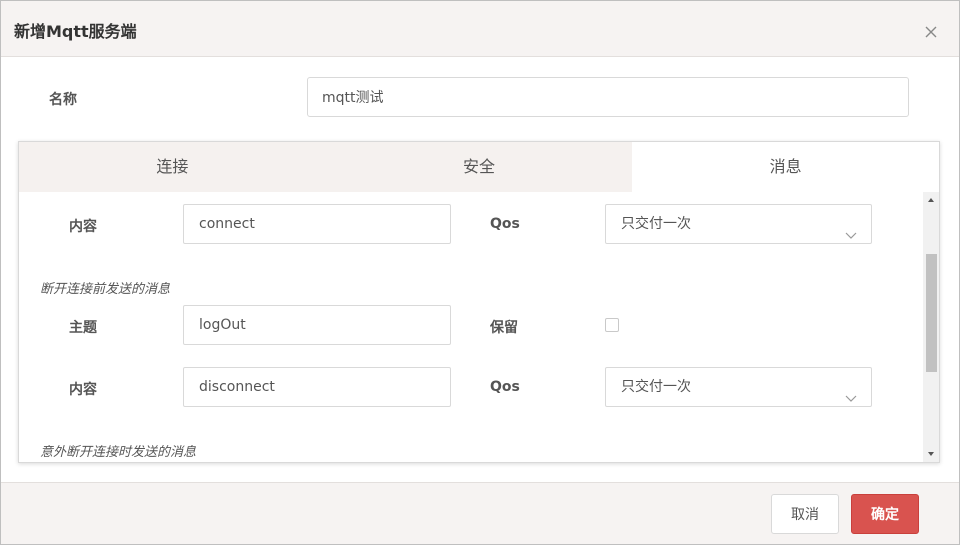 Image resolution: width=960 pixels, height=545 pixels. Describe the element at coordinates (612, 325) in the screenshot. I see `disconnect-retain-checkbox` at that location.